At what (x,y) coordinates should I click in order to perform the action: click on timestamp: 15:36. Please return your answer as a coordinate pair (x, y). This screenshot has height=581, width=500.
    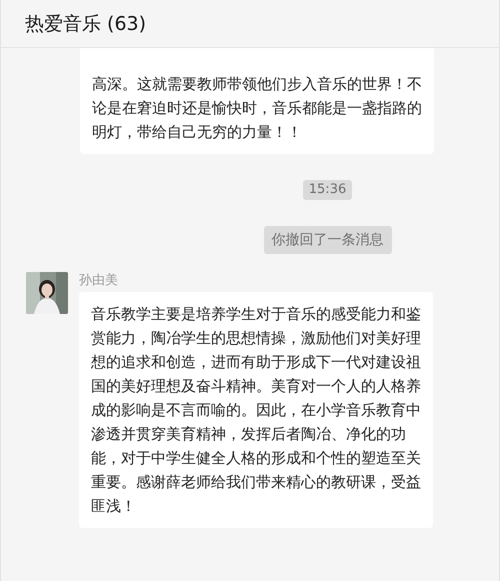
    Looking at the image, I should click on (327, 190).